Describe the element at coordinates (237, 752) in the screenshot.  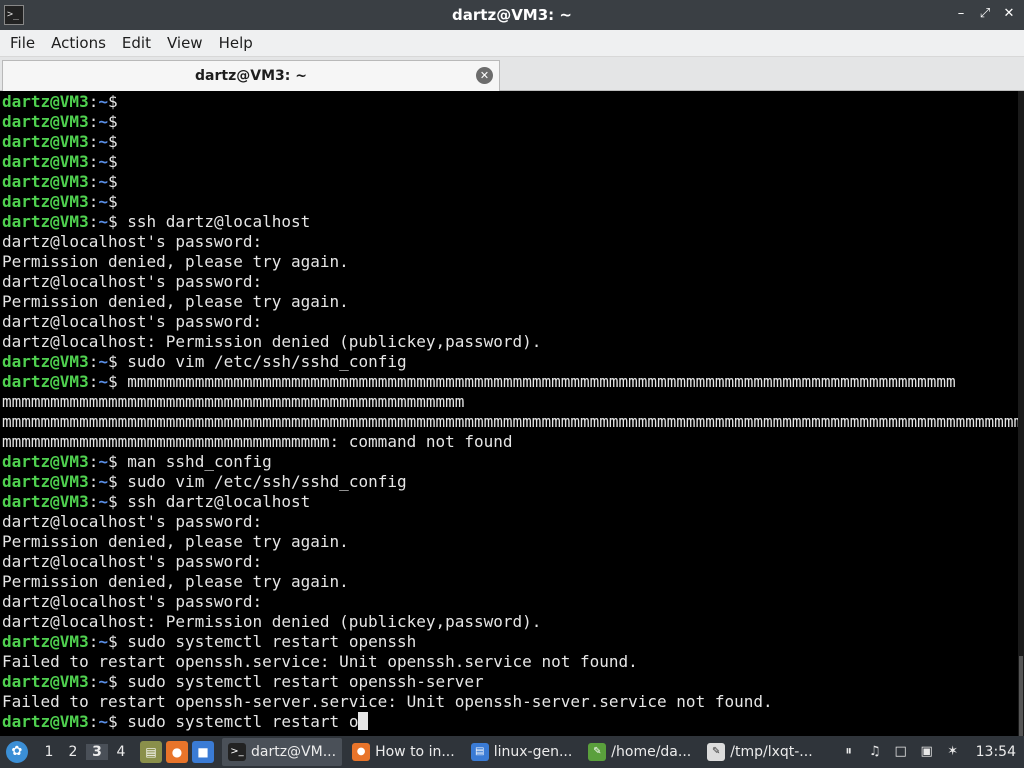
I see `terminal-icon: >_` at that location.